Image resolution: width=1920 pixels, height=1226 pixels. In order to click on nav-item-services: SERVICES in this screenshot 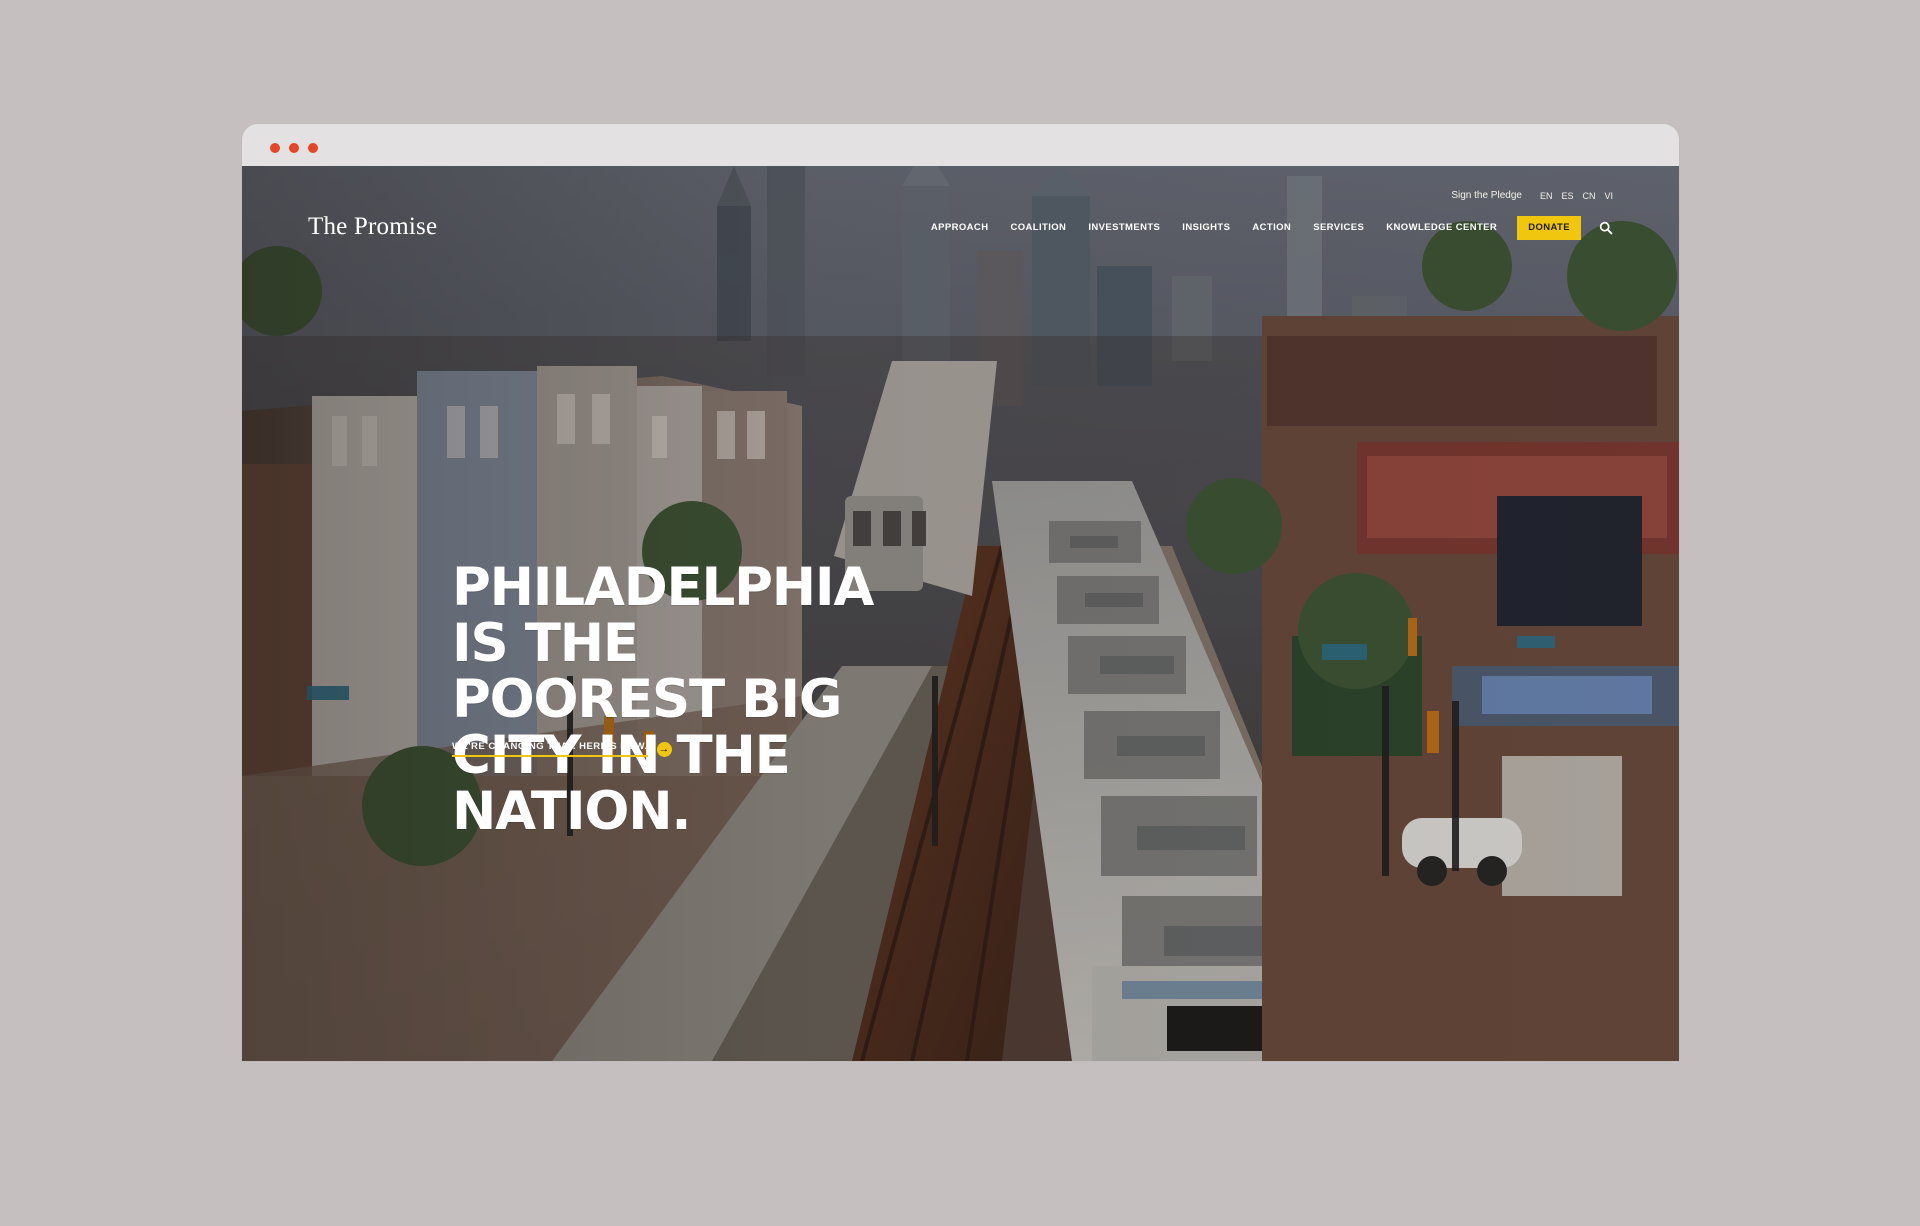, I will do `click(1338, 227)`.